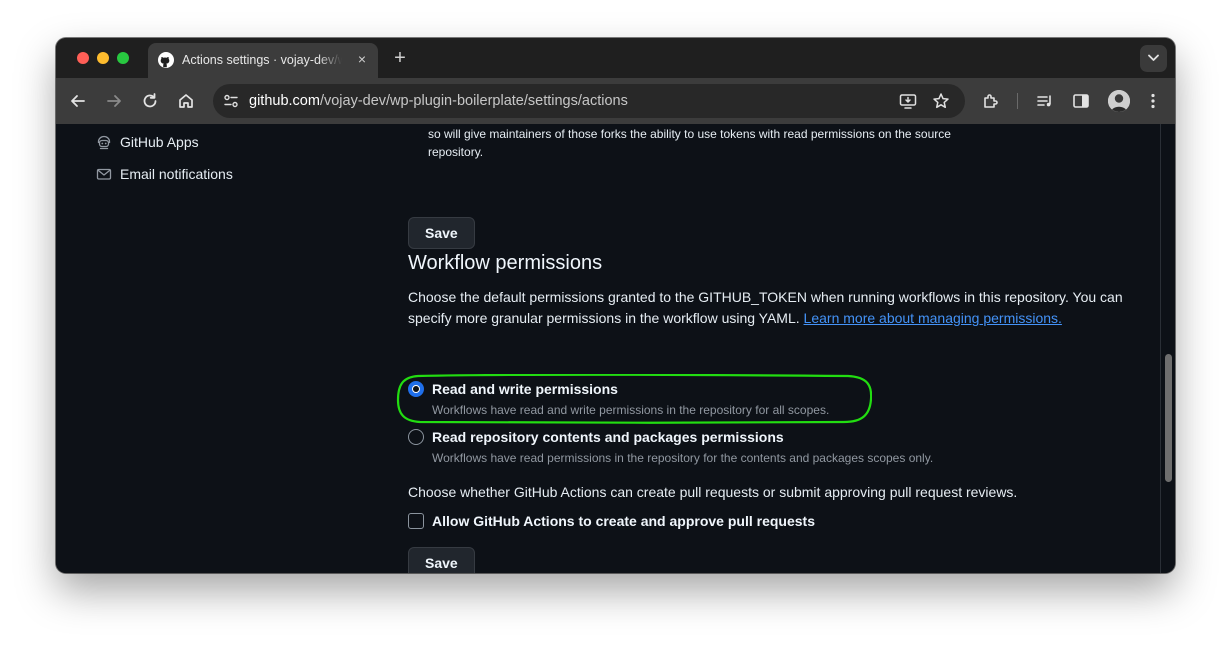 The image size is (1231, 648). Describe the element at coordinates (1017, 101) in the screenshot. I see `toolbar-separator` at that location.